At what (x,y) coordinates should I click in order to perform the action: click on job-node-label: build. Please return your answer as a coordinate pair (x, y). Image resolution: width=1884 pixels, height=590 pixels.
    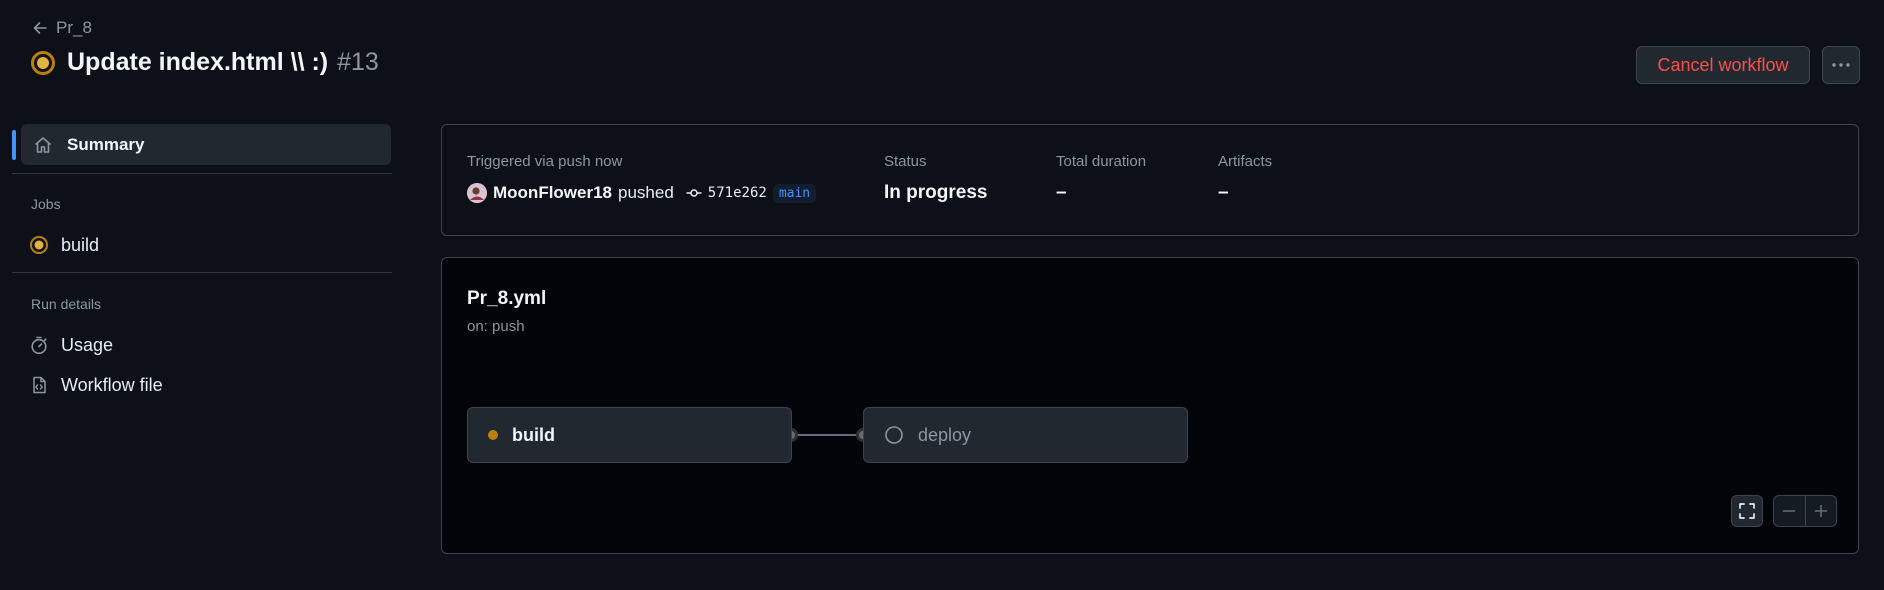
    Looking at the image, I should click on (533, 434).